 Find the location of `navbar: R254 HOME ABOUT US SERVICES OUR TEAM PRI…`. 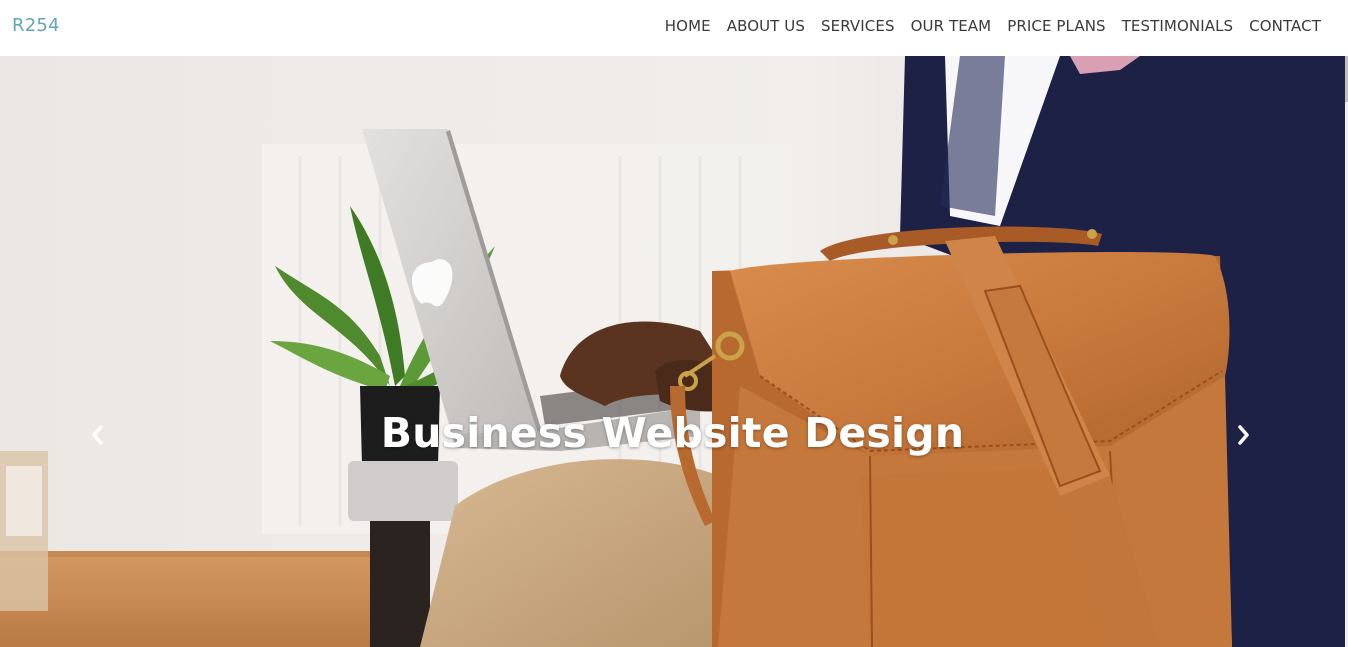

navbar: R254 HOME ABOUT US SERVICES OUR TEAM PRI… is located at coordinates (674, 28).